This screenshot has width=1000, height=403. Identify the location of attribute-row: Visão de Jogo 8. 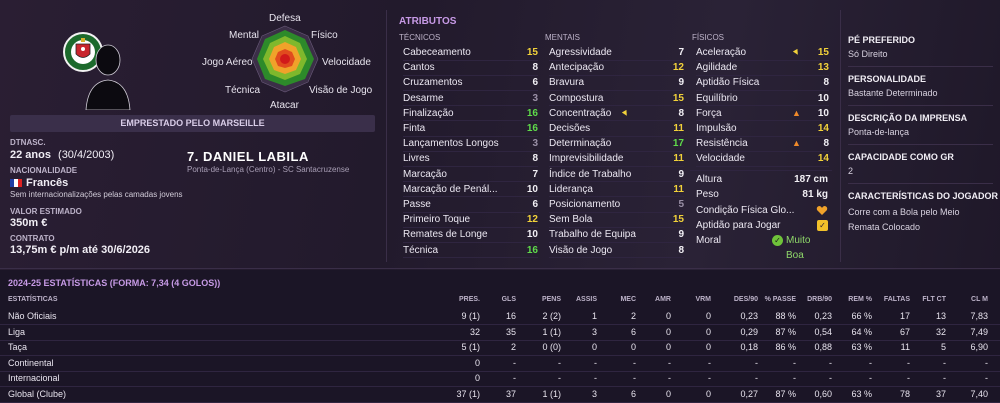
(616, 250).